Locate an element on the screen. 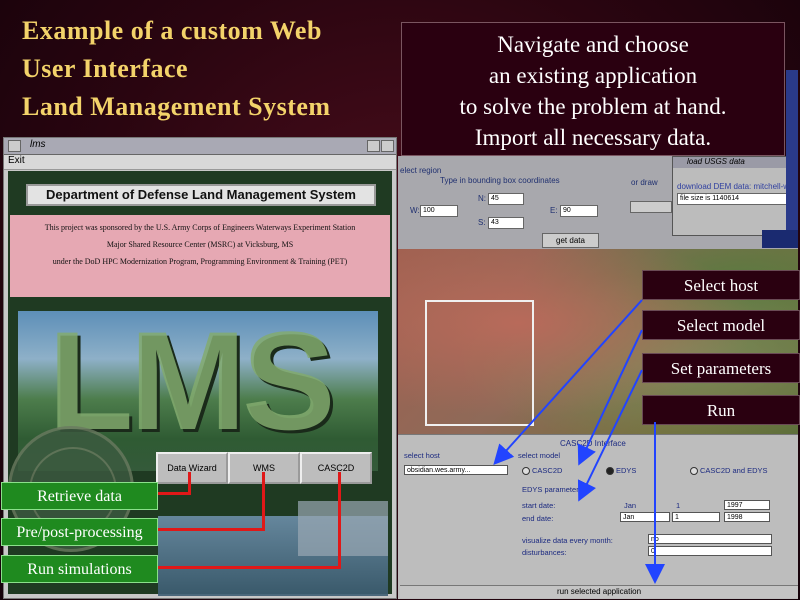 The height and width of the screenshot is (600, 800). end-day-select: 1 is located at coordinates (696, 517).